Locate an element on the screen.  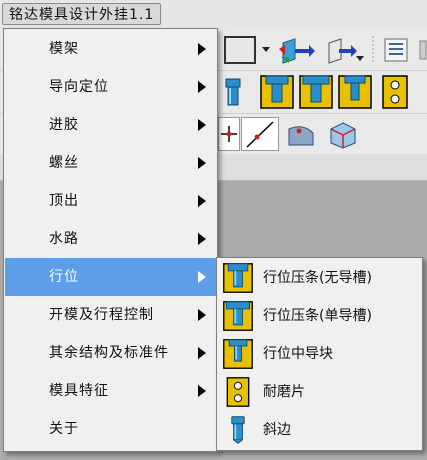
menu-item-opening-stroke: 开模及行程控制 is located at coordinates (110, 315).